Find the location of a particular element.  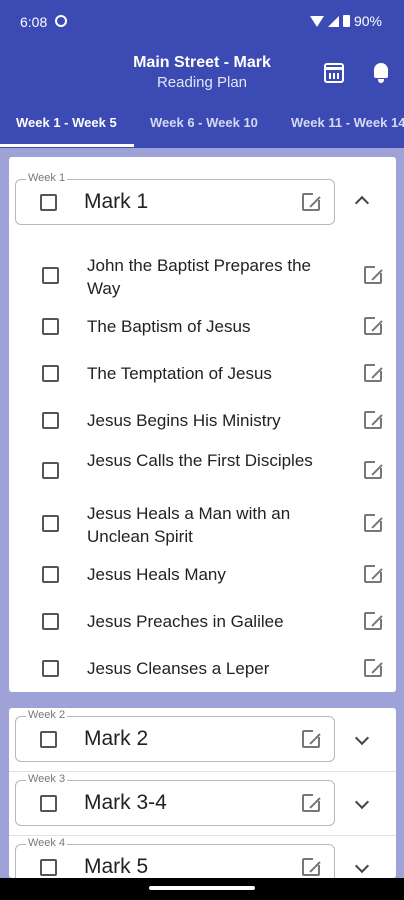

week-header-3: Week 3 Mark 3-4 is located at coordinates (175, 799).